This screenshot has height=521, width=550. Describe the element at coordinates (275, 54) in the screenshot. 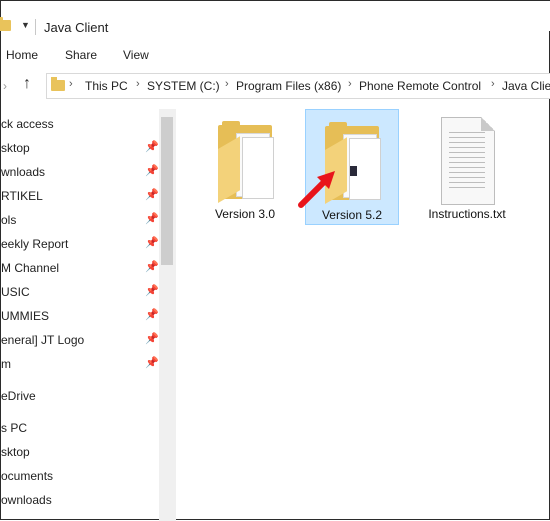

I see `ribbon-tabs: Home Share View` at that location.